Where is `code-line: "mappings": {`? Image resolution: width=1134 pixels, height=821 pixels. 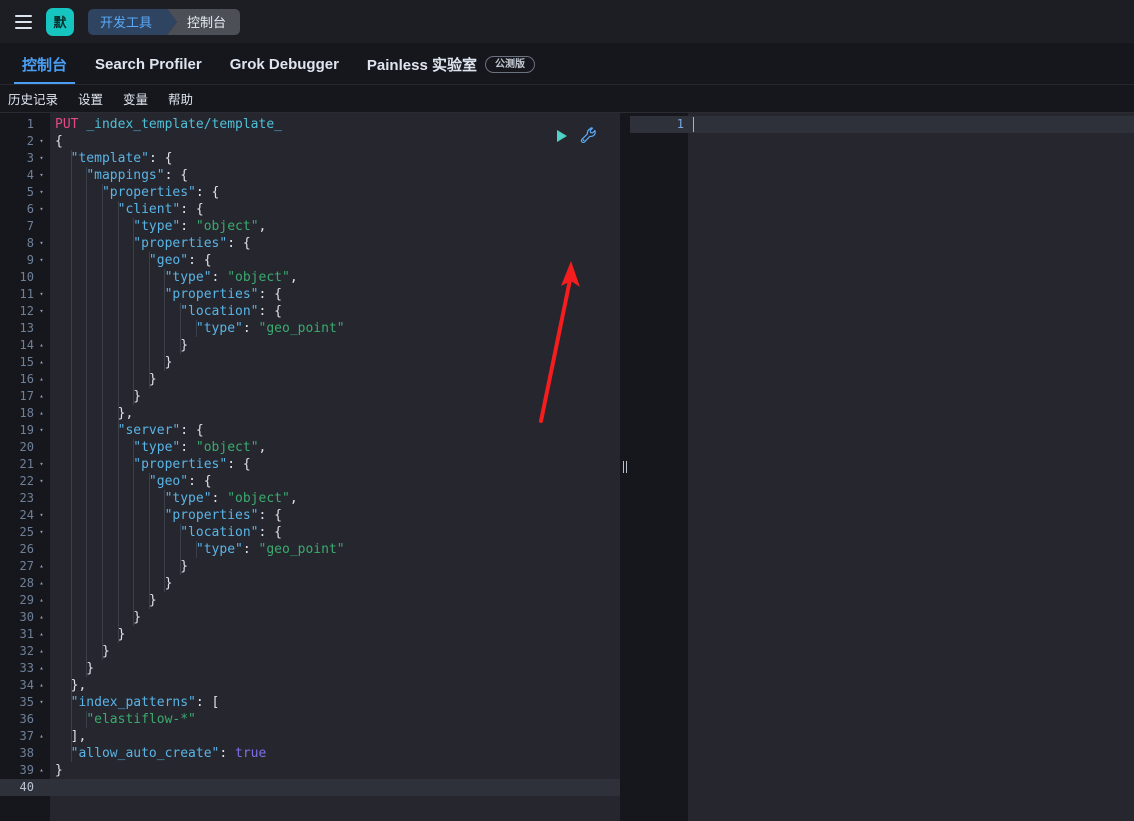
code-line: "mappings": { is located at coordinates (335, 175).